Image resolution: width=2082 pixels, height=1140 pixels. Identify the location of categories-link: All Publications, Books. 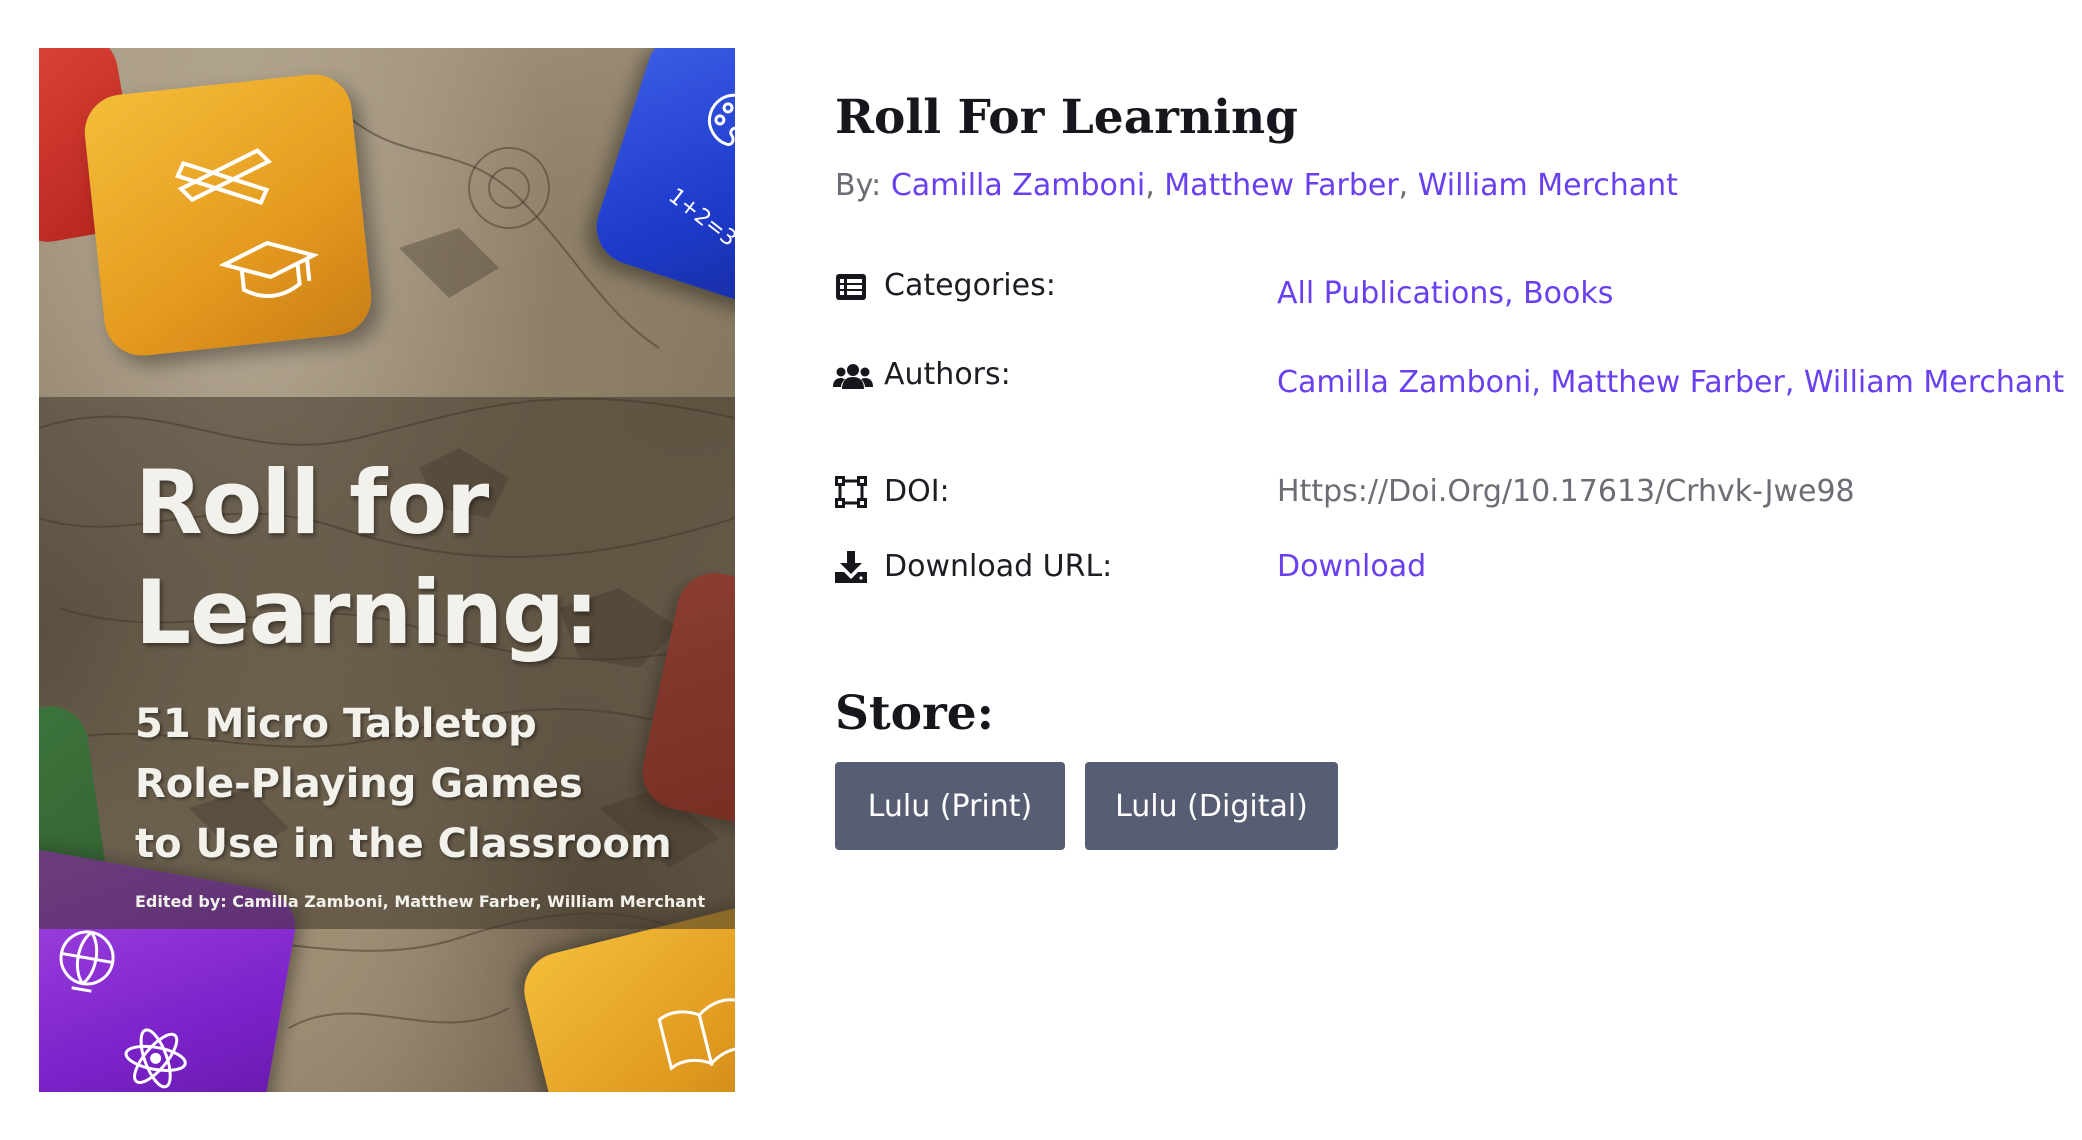
(1445, 293).